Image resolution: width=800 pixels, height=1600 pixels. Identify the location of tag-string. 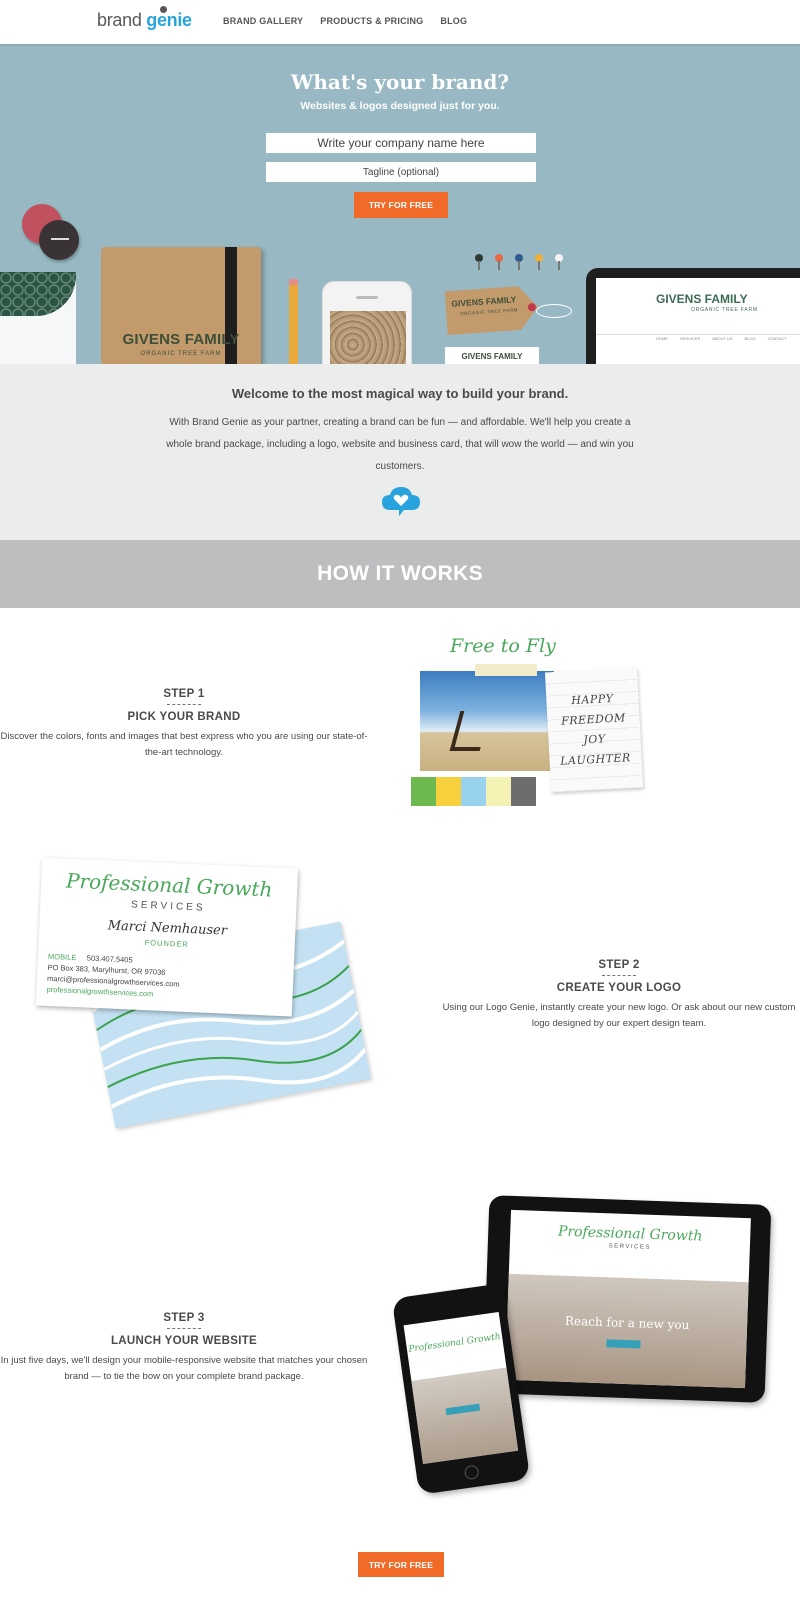
(554, 311).